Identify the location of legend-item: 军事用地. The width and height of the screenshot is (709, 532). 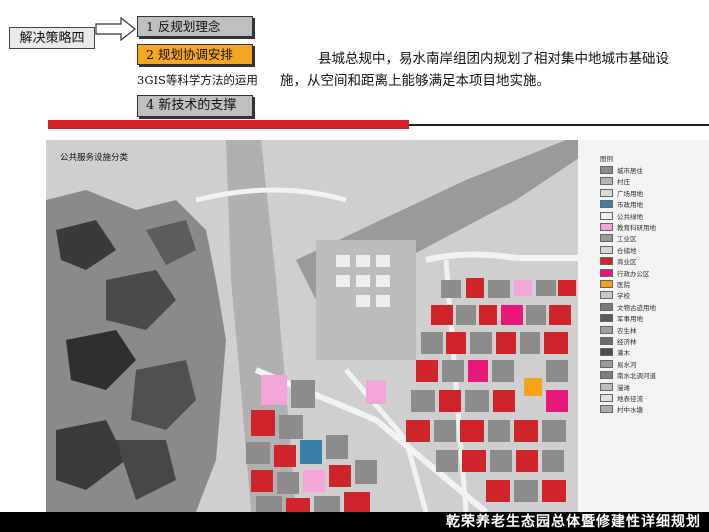
(621, 319).